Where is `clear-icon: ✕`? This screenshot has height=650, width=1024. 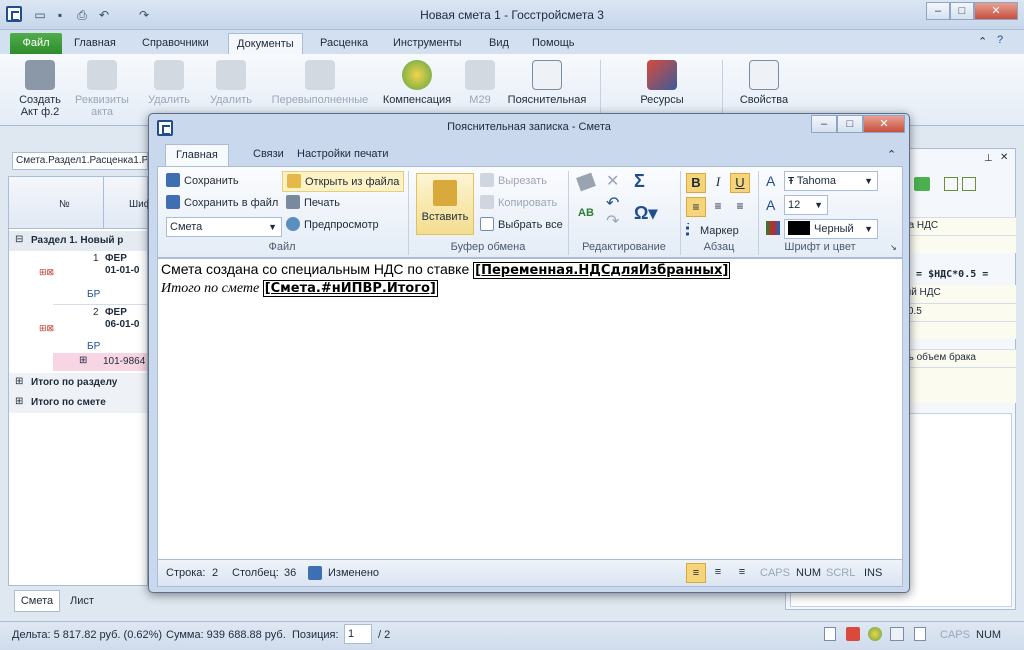 clear-icon: ✕ is located at coordinates (612, 181).